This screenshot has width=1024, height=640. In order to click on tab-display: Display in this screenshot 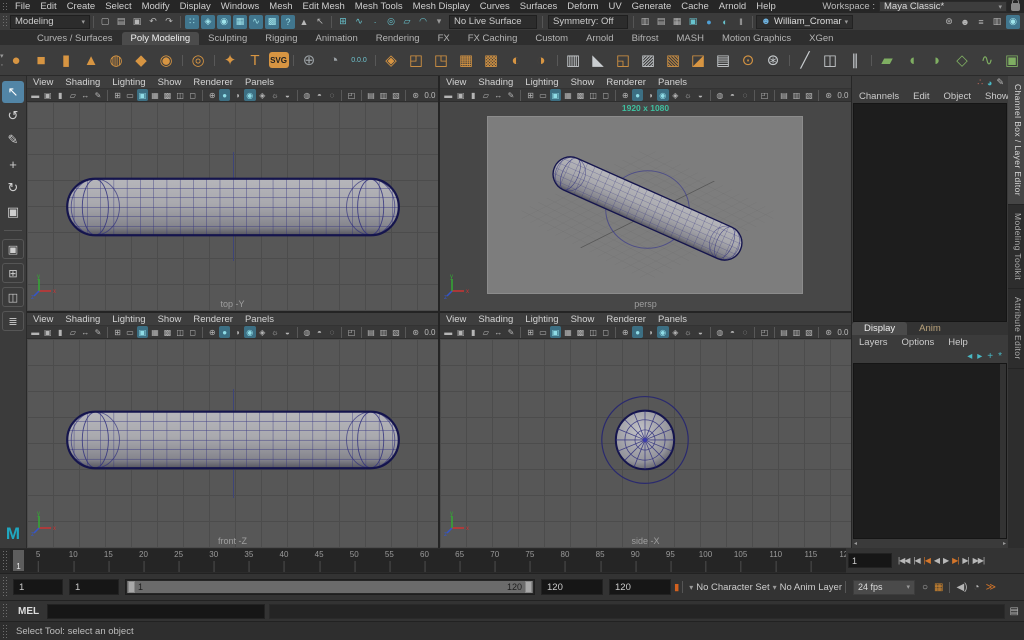, I will do `click(880, 329)`.